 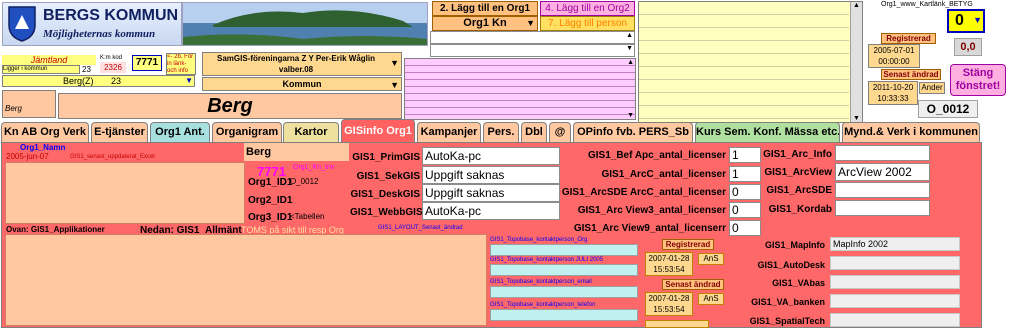 I want to click on panel-sen-date-text: 2007-01-28, so click(x=669, y=298).